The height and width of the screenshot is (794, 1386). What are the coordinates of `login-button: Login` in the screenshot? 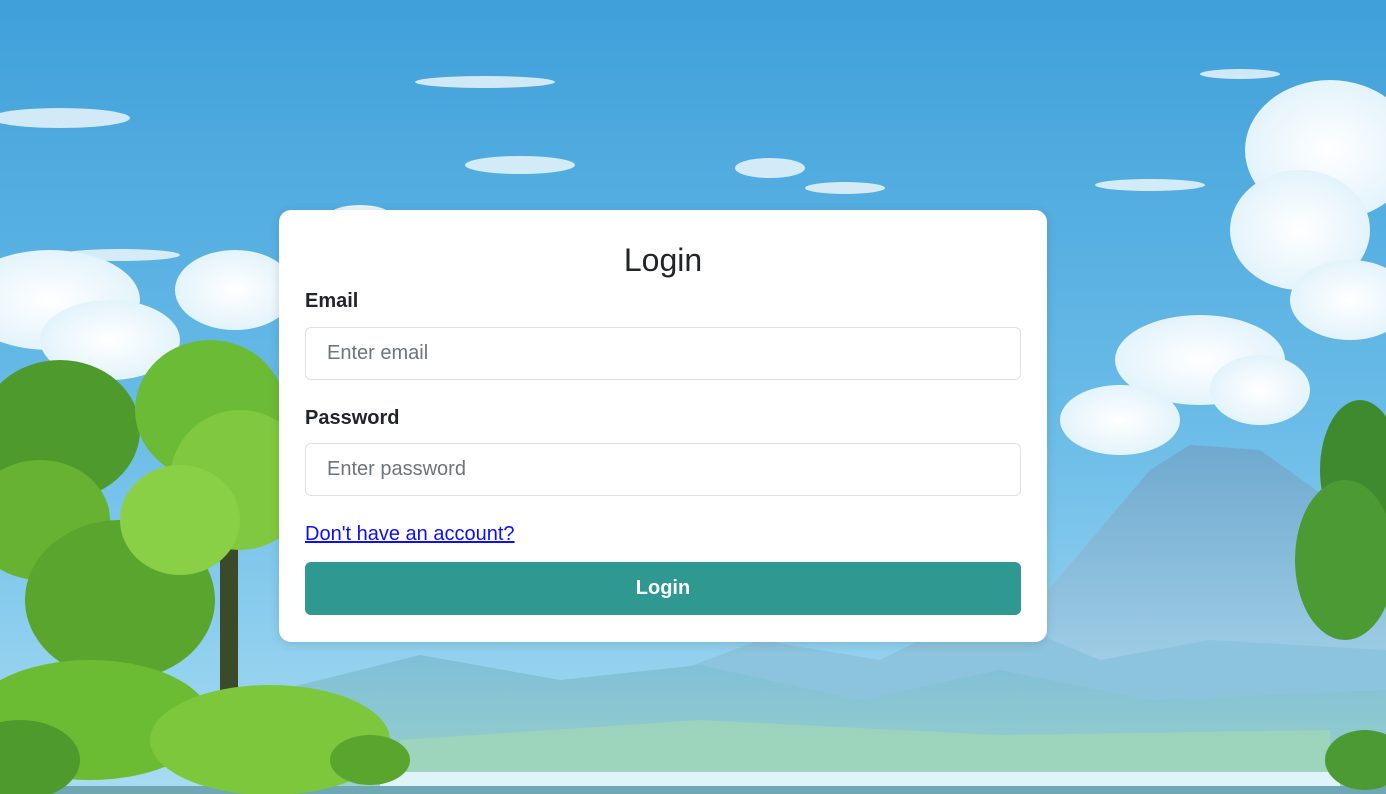 It's located at (663, 588).